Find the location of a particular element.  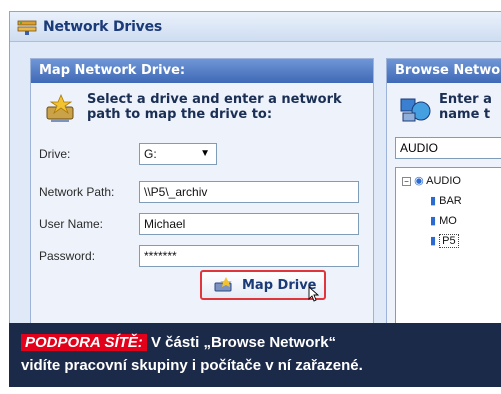

drive-label: Drive: is located at coordinates (55, 154).